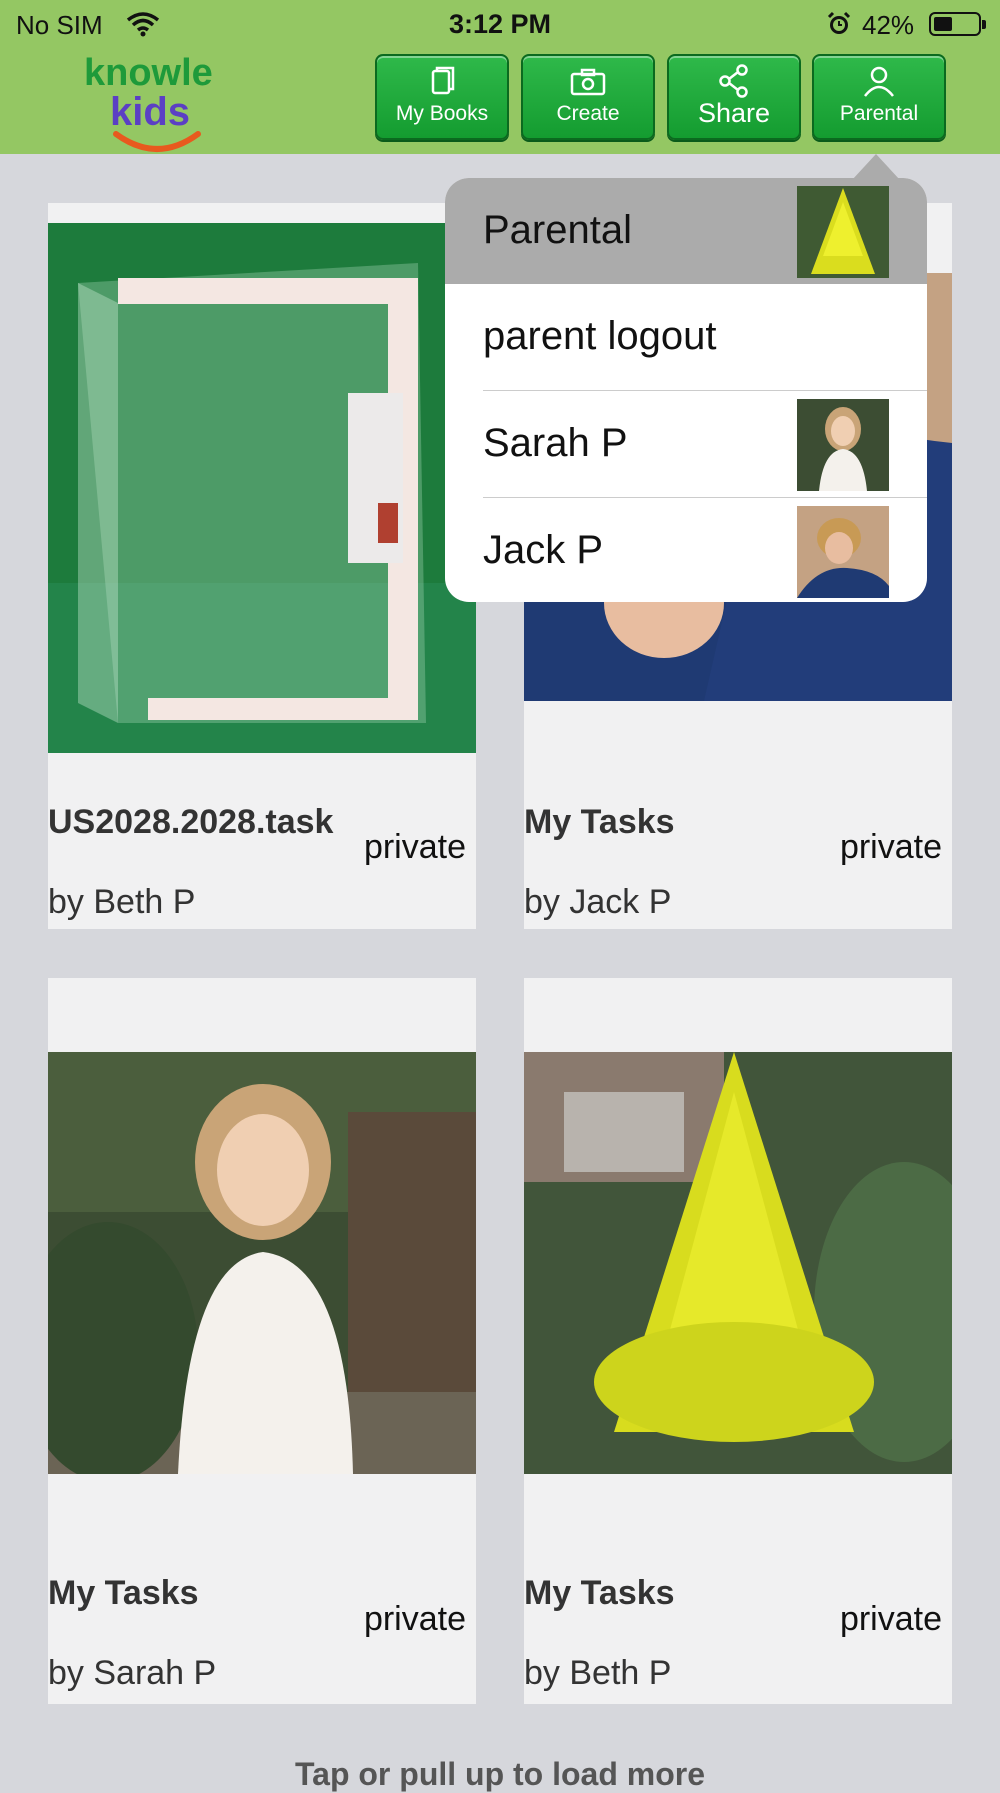 The image size is (1000, 1793). What do you see at coordinates (879, 81) in the screenshot?
I see `person-icon` at bounding box center [879, 81].